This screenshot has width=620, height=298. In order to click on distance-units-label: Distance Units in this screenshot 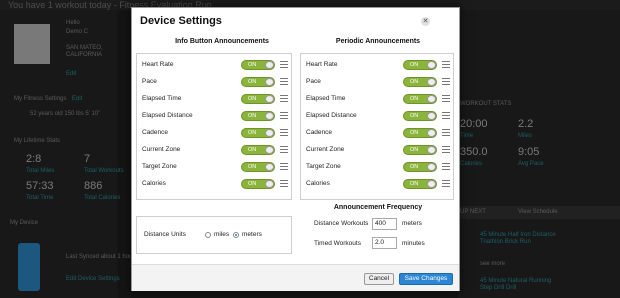, I will do `click(165, 234)`.